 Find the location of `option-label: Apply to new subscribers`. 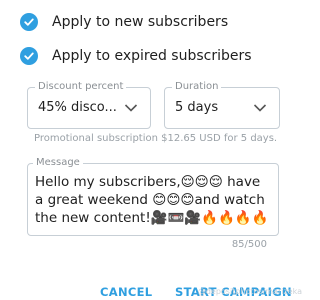

option-label: Apply to new subscribers is located at coordinates (140, 22).